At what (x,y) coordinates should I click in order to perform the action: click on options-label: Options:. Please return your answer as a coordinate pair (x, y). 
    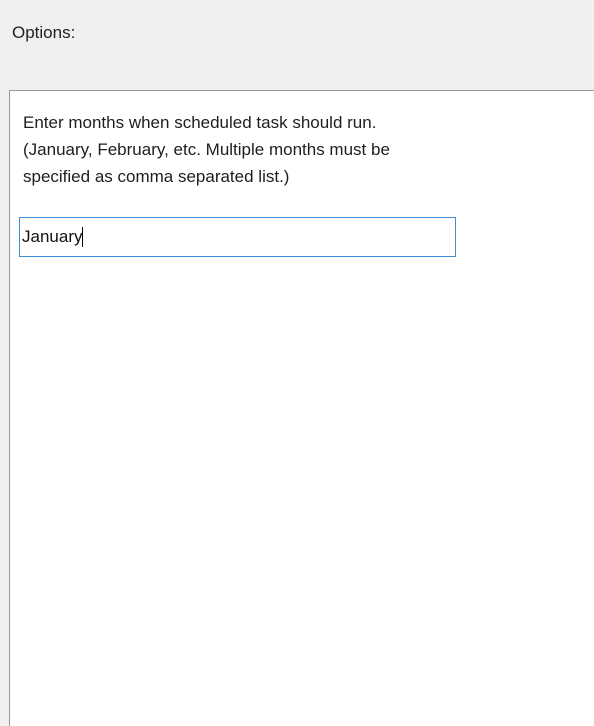
    Looking at the image, I should click on (44, 32).